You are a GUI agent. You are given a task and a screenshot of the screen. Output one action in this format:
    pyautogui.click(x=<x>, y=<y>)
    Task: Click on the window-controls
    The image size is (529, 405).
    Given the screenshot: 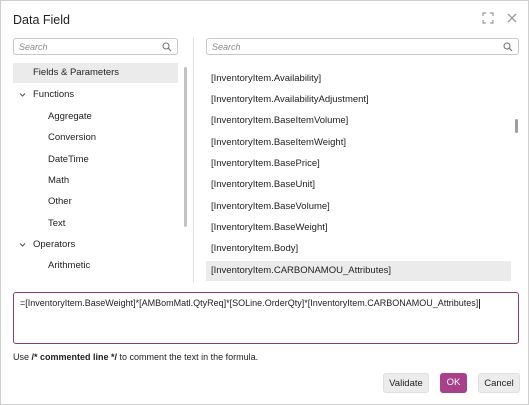 What is the action you would take?
    pyautogui.click(x=500, y=18)
    